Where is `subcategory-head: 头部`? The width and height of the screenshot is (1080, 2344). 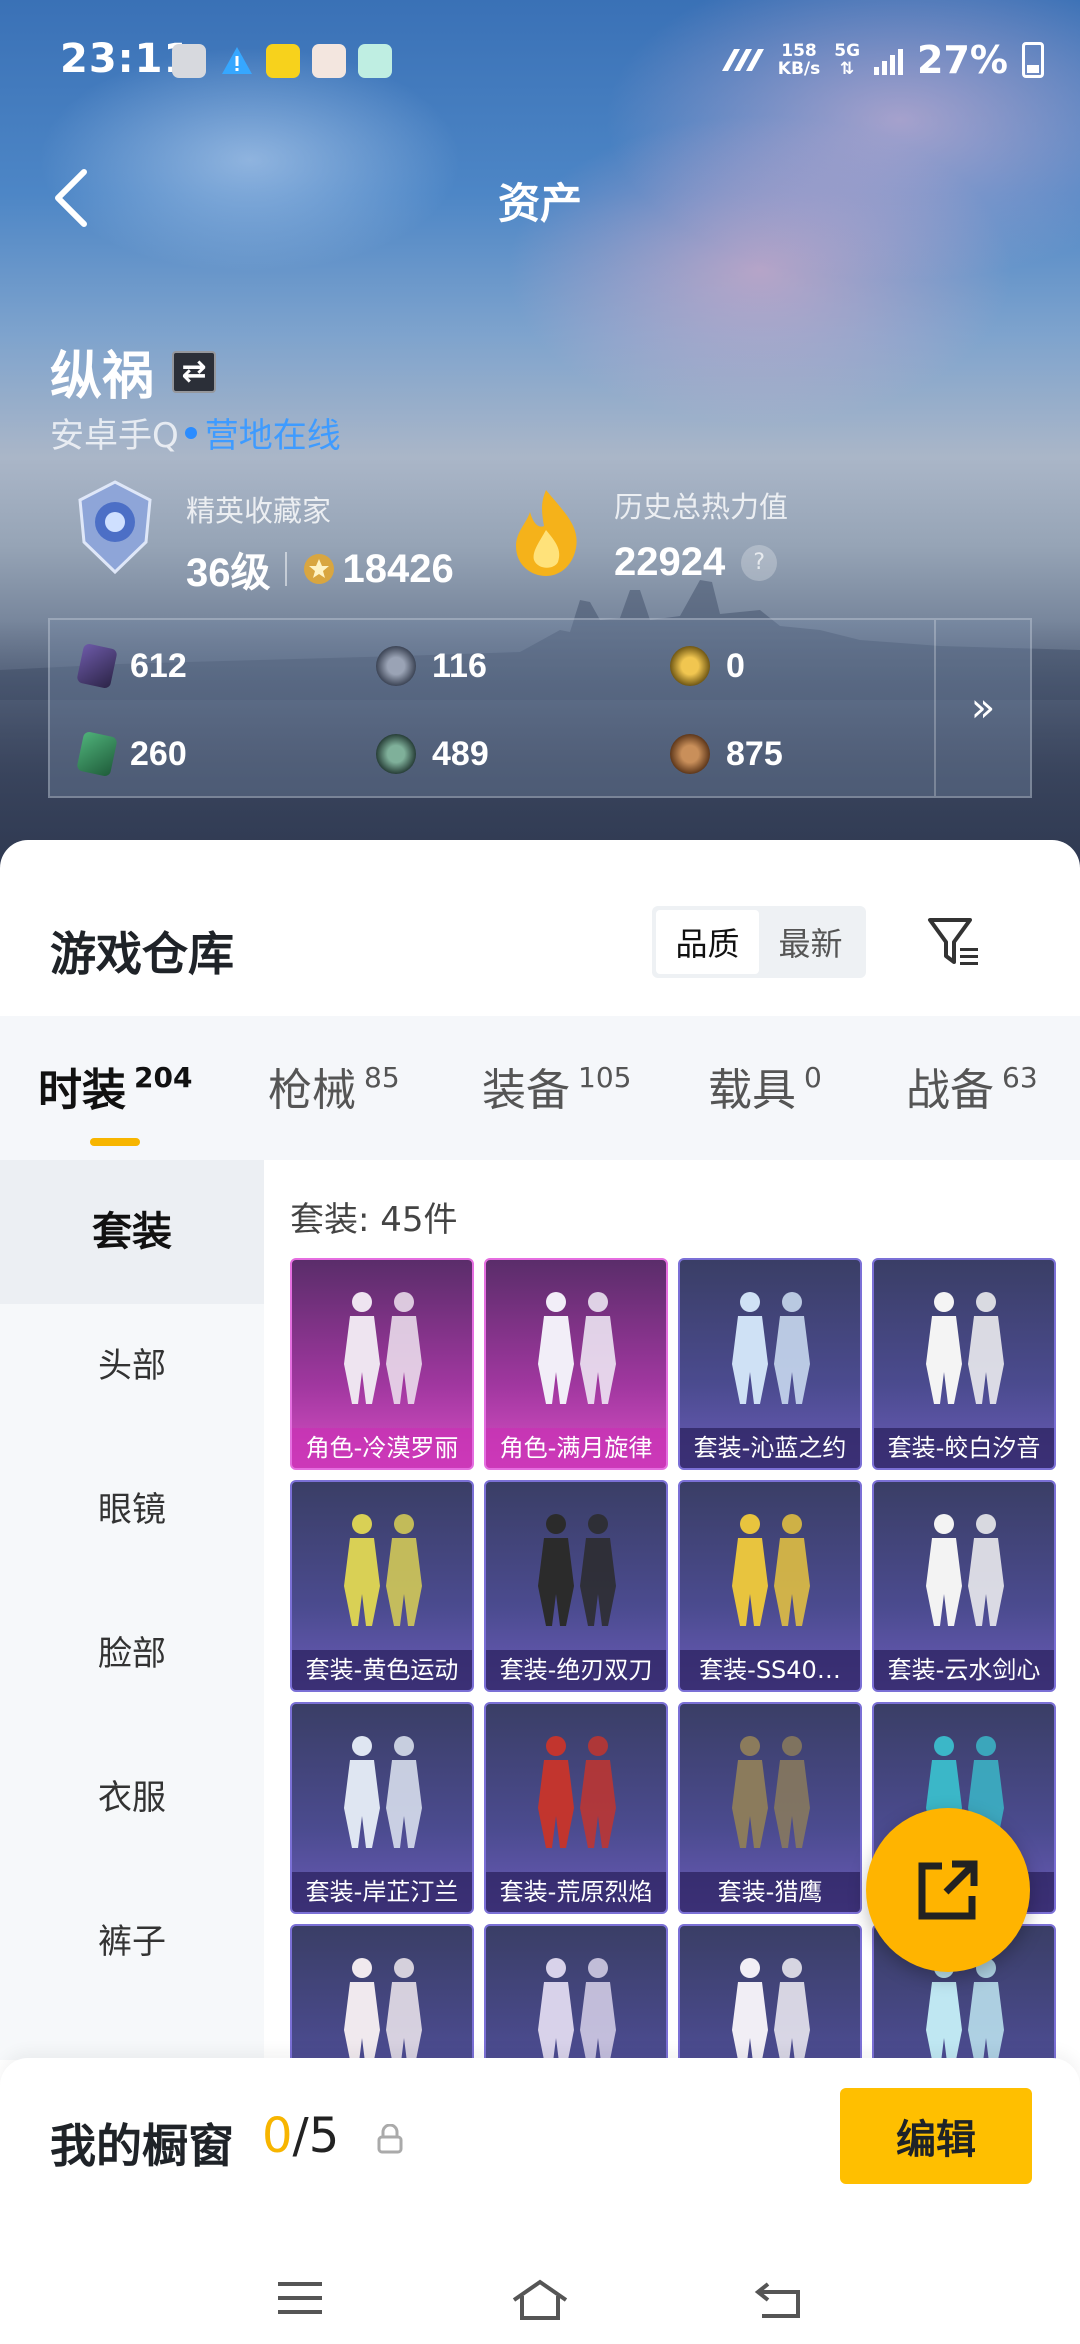
subcategory-head: 头部 is located at coordinates (132, 1362).